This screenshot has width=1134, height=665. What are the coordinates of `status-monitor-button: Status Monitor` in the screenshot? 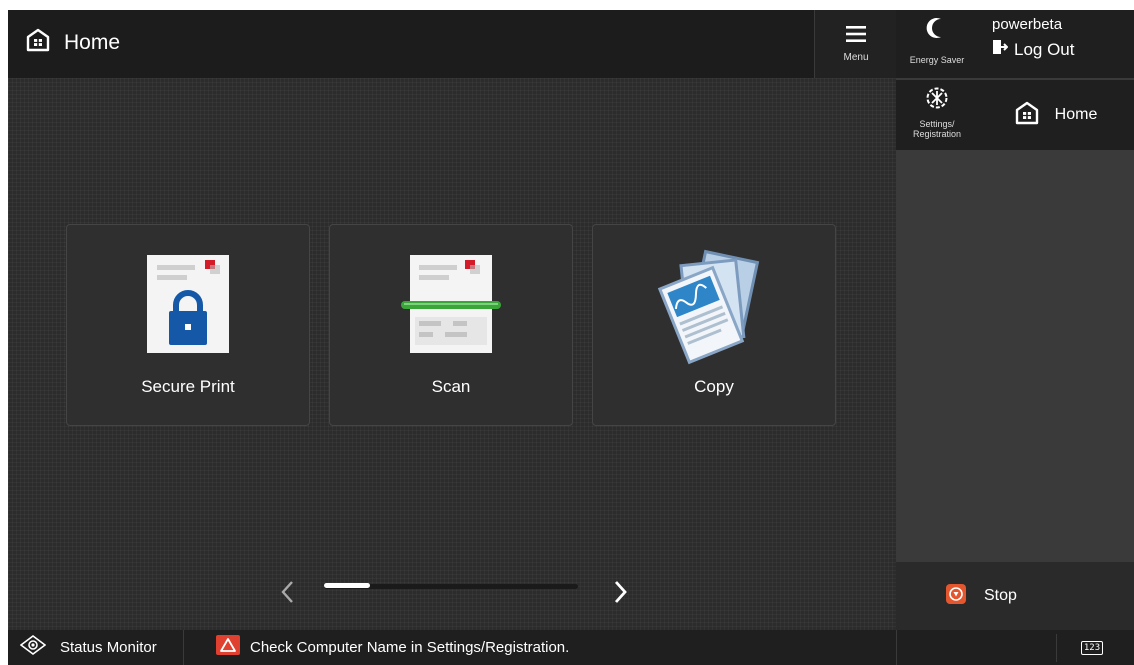 It's located at (96, 647).